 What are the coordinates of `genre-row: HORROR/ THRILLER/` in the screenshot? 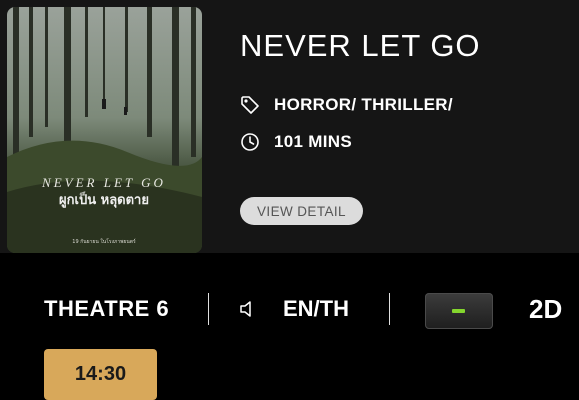 It's located at (346, 105).